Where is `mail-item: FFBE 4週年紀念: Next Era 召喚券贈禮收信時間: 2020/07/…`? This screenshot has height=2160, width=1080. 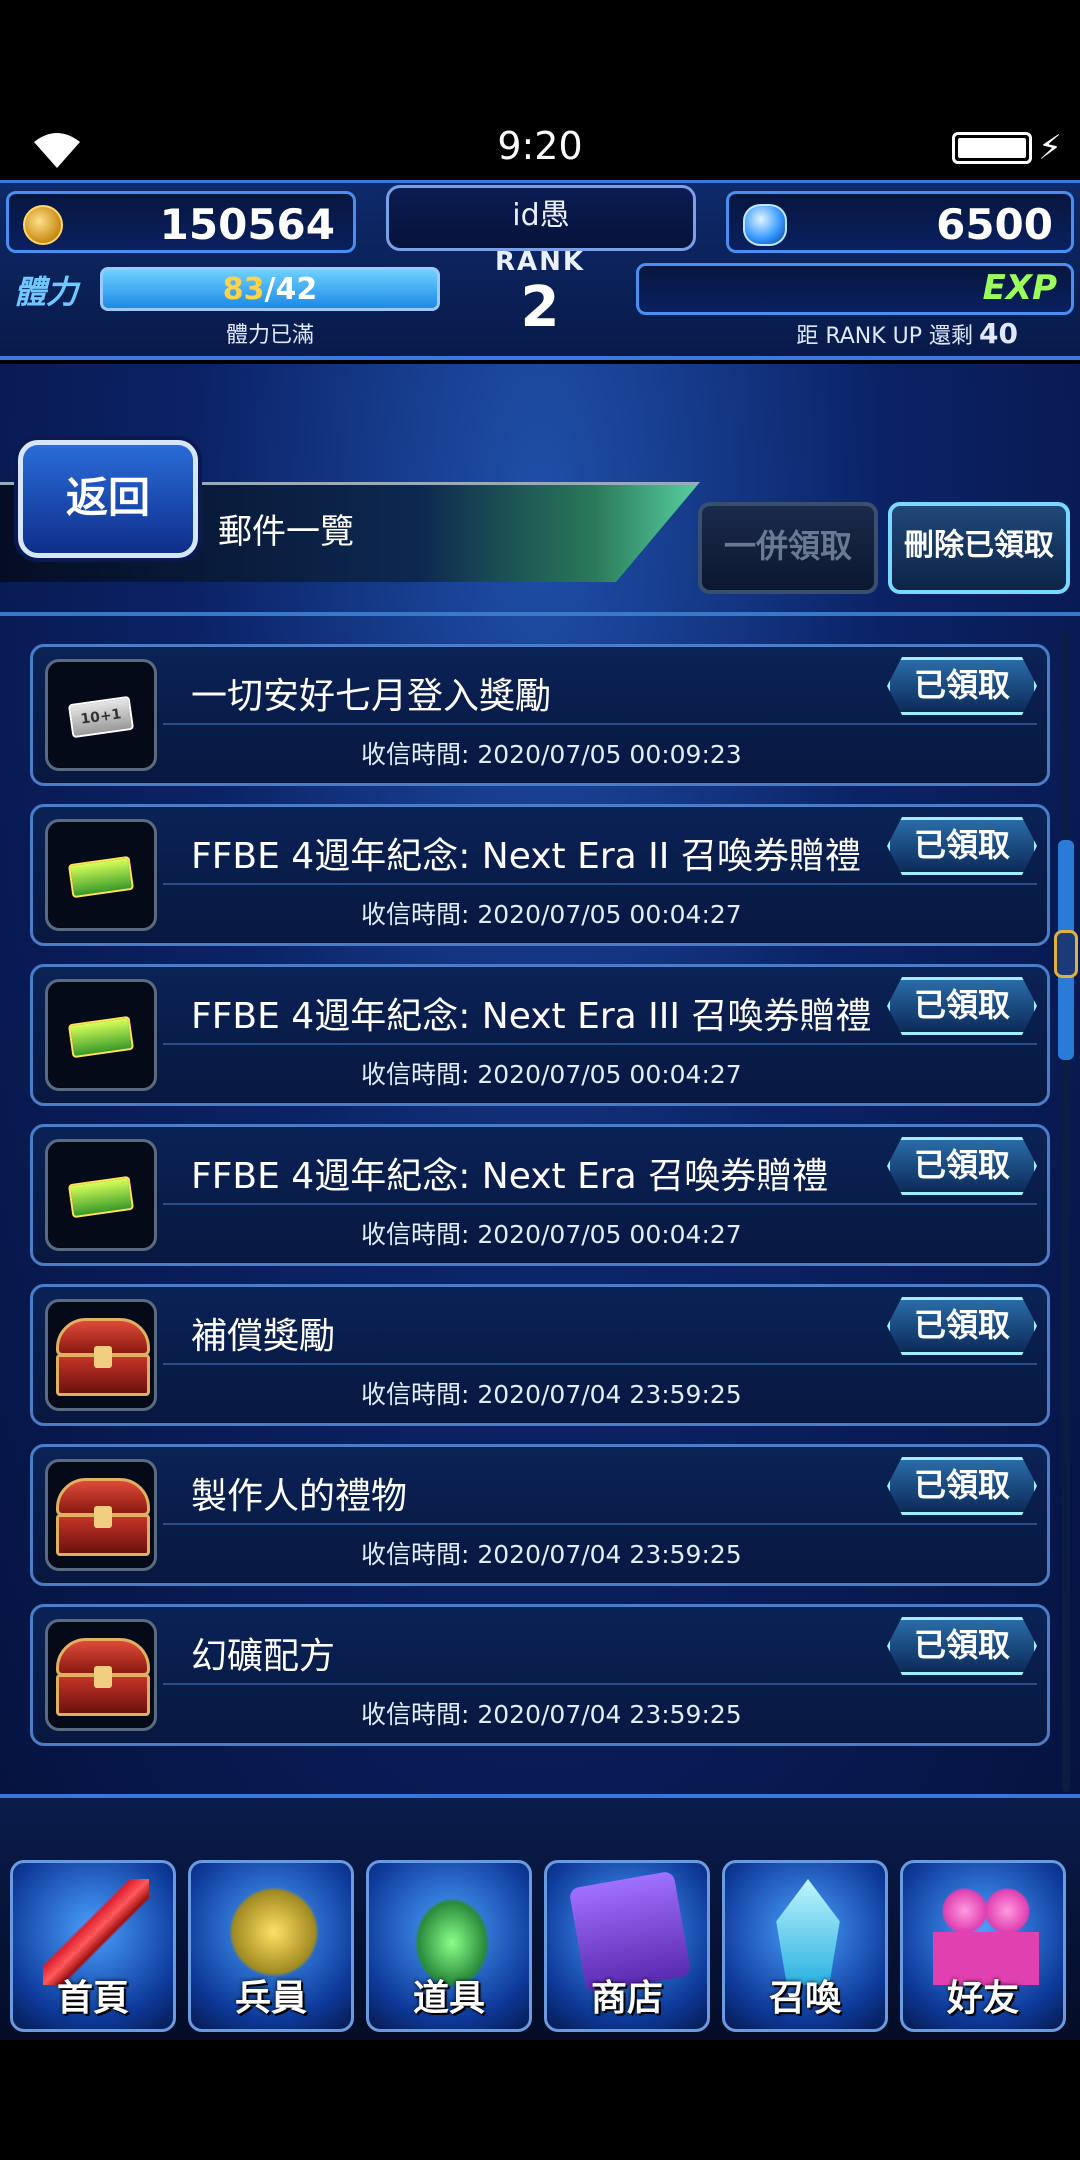 mail-item: FFBE 4週年紀念: Next Era 召喚券贈禮收信時間: 2020/07/… is located at coordinates (540, 1195).